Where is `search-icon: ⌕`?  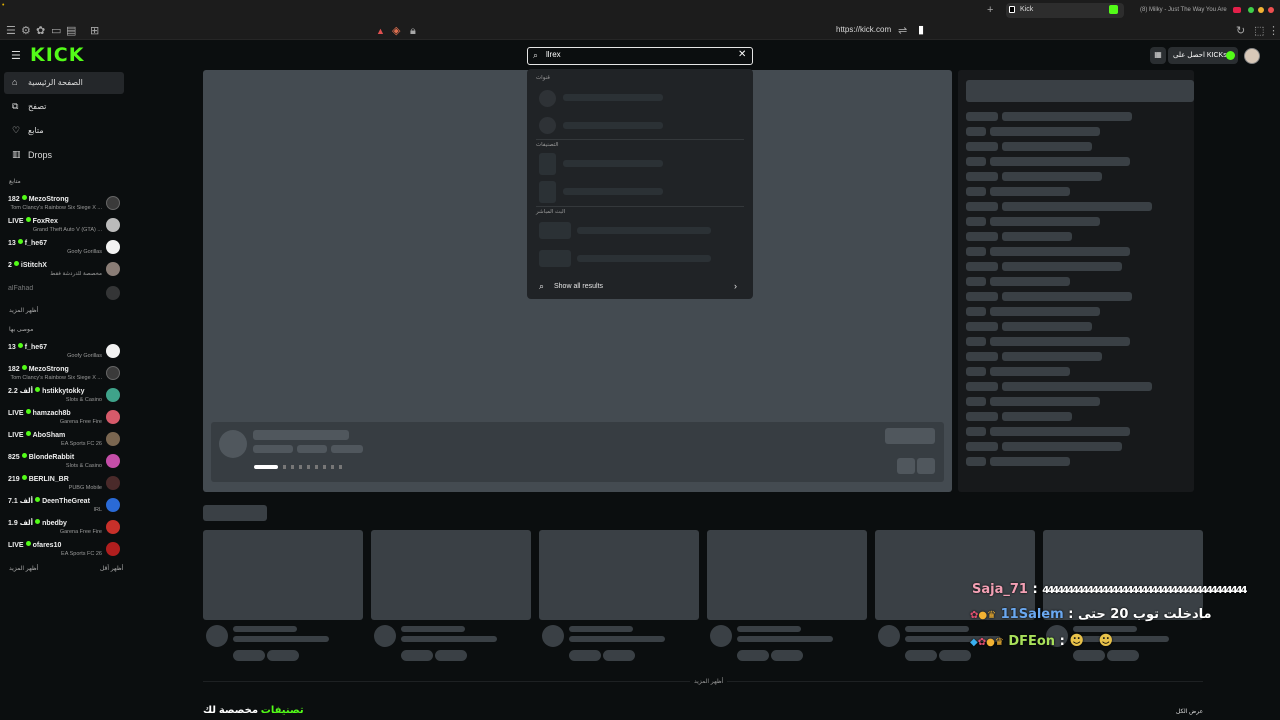
search-icon: ⌕ is located at coordinates (536, 55).